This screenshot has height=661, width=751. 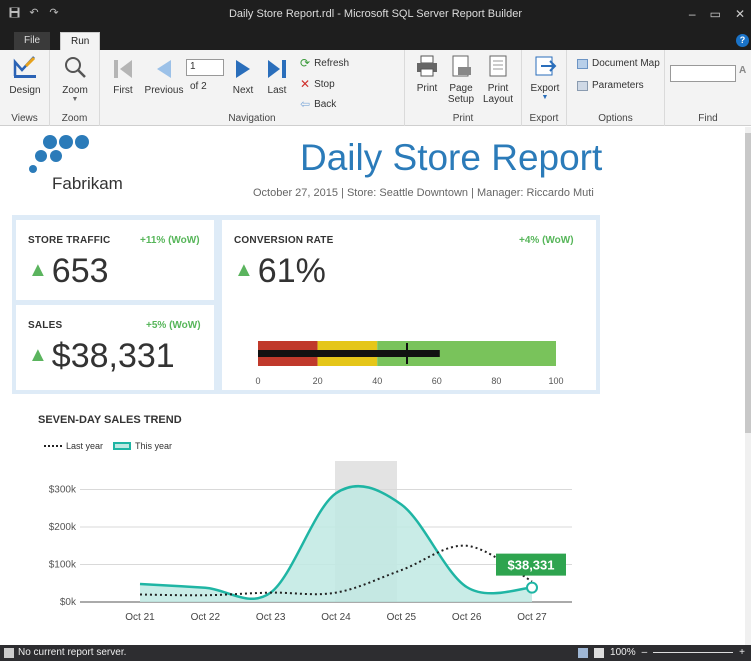 I want to click on parameters-label: Parameters, so click(x=618, y=85).